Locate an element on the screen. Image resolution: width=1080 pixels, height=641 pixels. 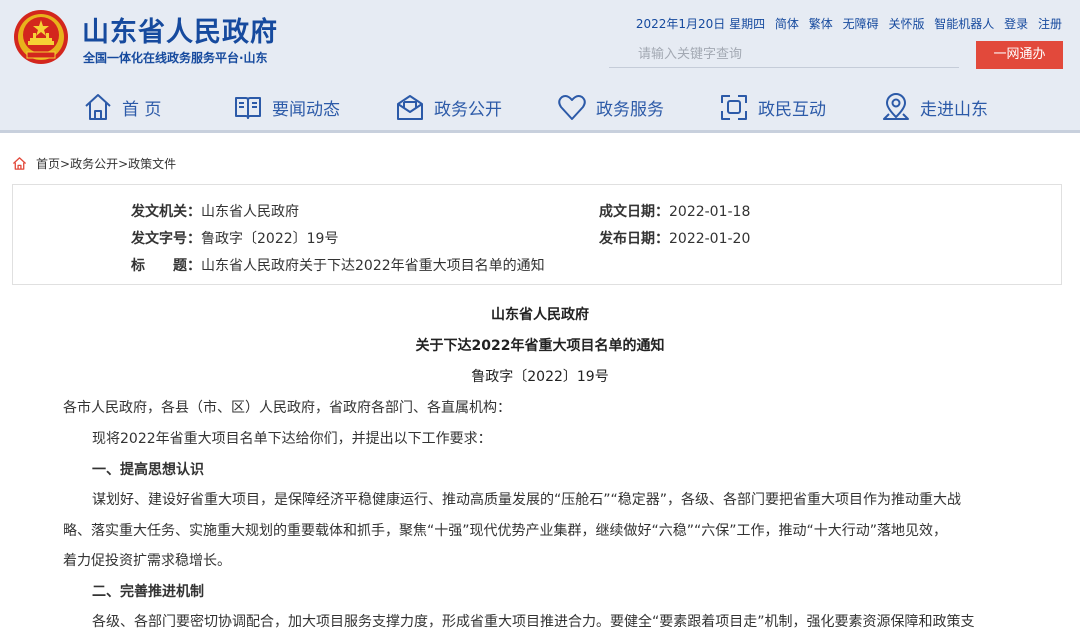
nav-interaction: 政民互动 is located at coordinates (772, 107).